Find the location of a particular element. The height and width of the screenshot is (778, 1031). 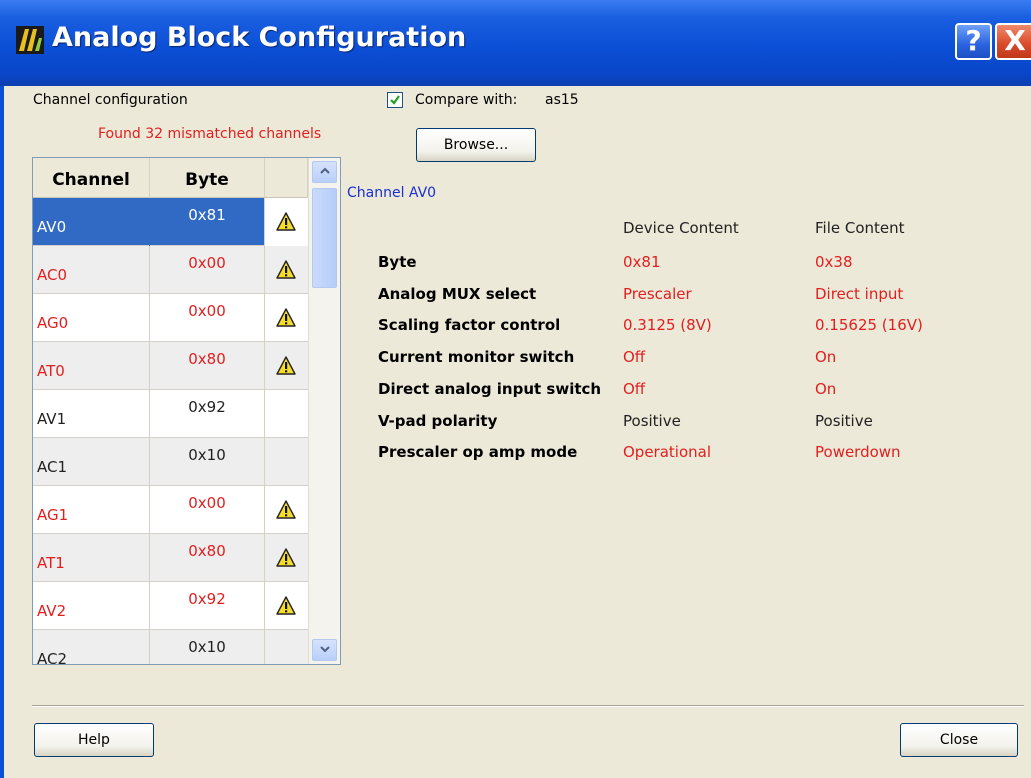

help-button: Help is located at coordinates (94, 740).